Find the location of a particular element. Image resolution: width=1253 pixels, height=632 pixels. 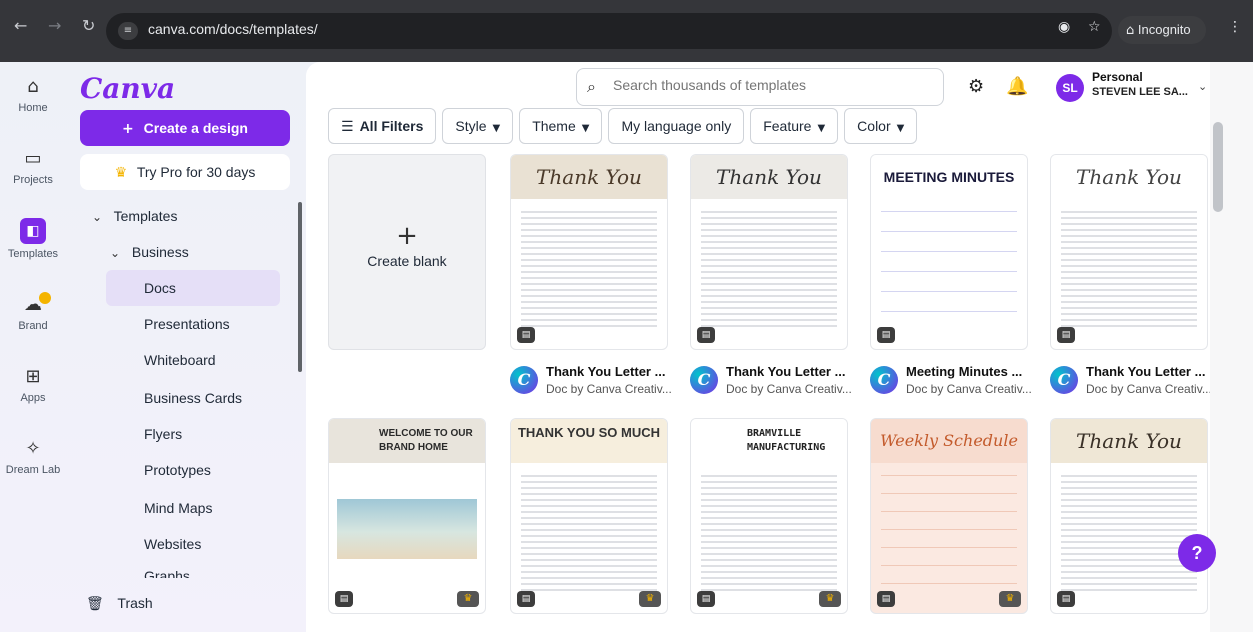

thumbnail-header: THANK YOU SO MUCH is located at coordinates (589, 441).